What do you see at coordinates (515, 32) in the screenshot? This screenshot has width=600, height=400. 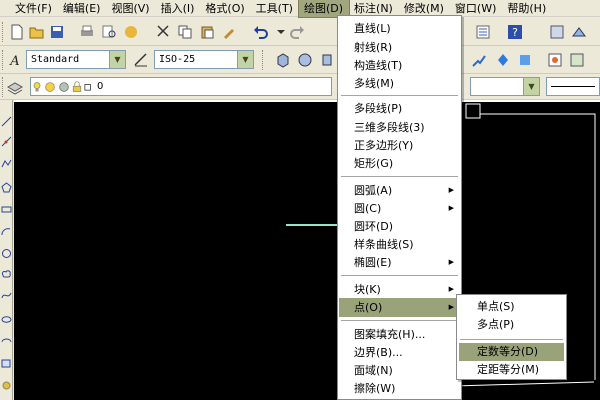 I see `help-icon: ?` at bounding box center [515, 32].